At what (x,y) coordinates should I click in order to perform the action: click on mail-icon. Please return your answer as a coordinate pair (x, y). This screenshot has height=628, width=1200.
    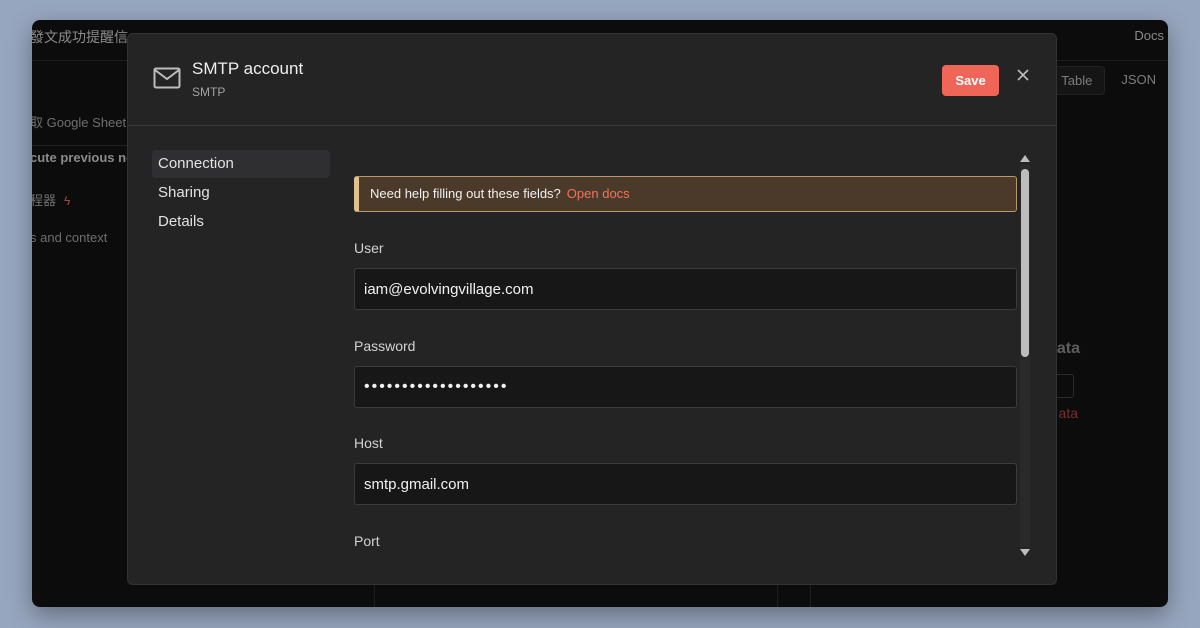
    Looking at the image, I should click on (167, 78).